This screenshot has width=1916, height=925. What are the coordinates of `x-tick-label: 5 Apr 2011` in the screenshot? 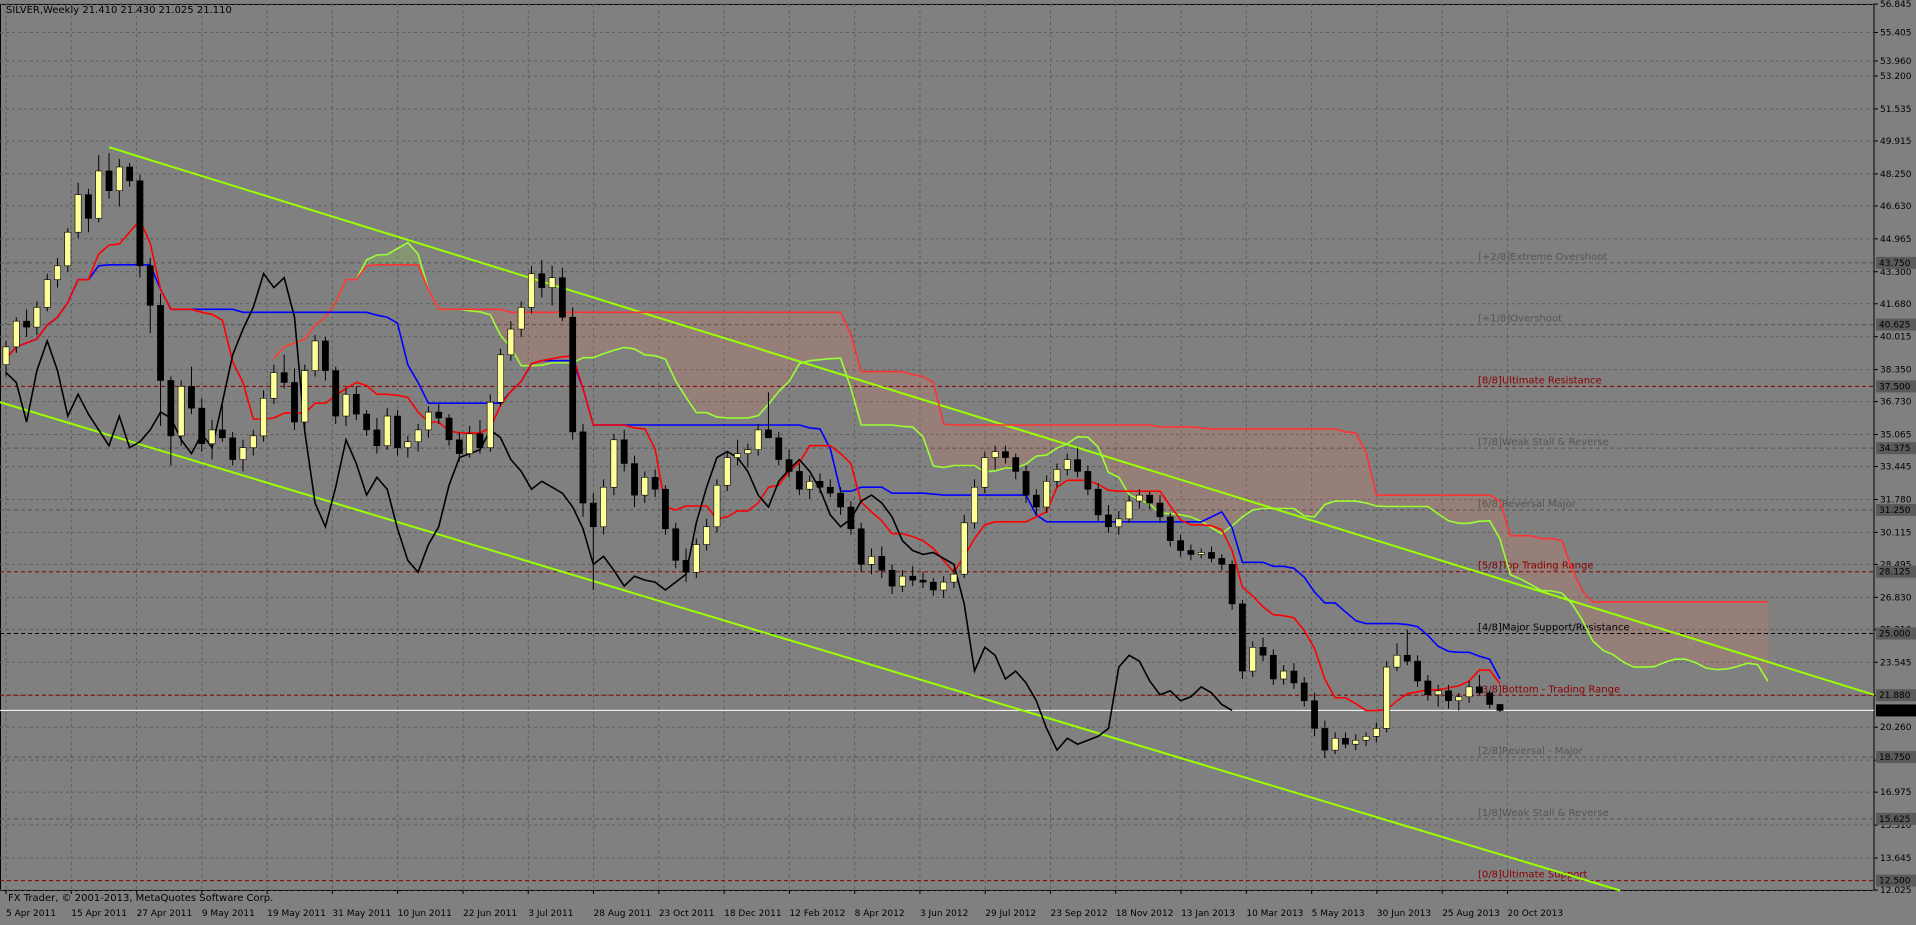 It's located at (31, 914).